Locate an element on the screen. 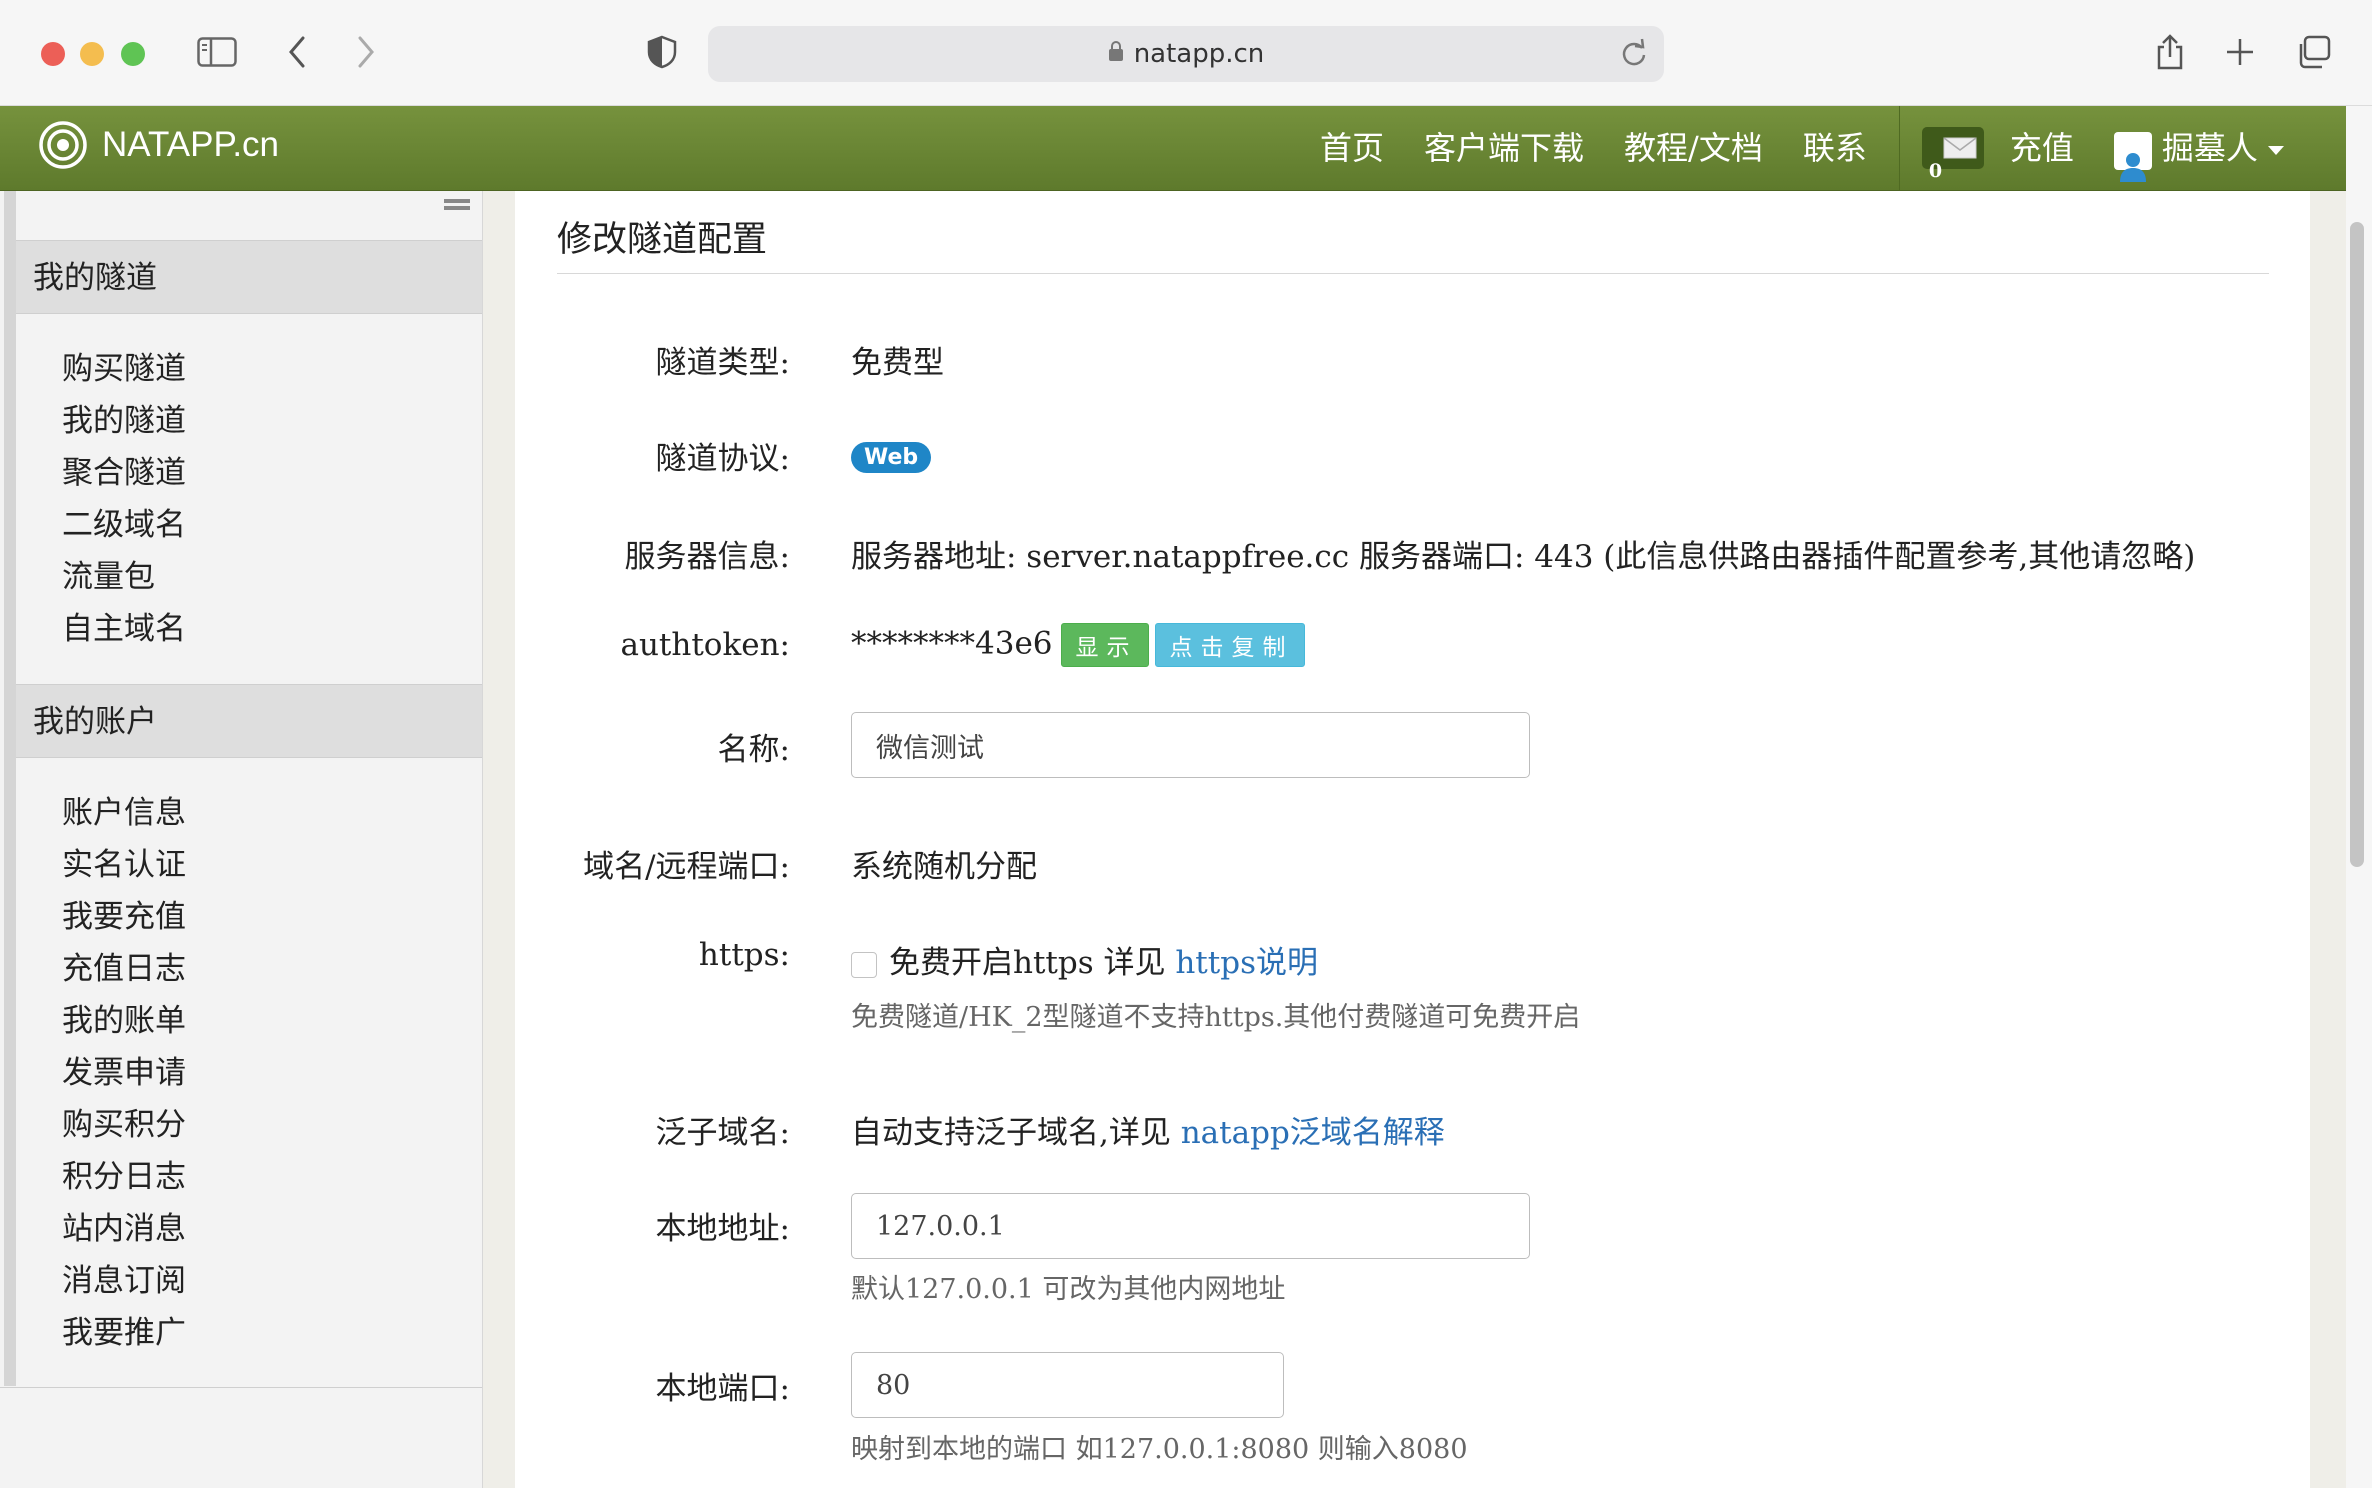 This screenshot has height=1488, width=2372. protocol-label: 隧道协议: is located at coordinates (722, 459).